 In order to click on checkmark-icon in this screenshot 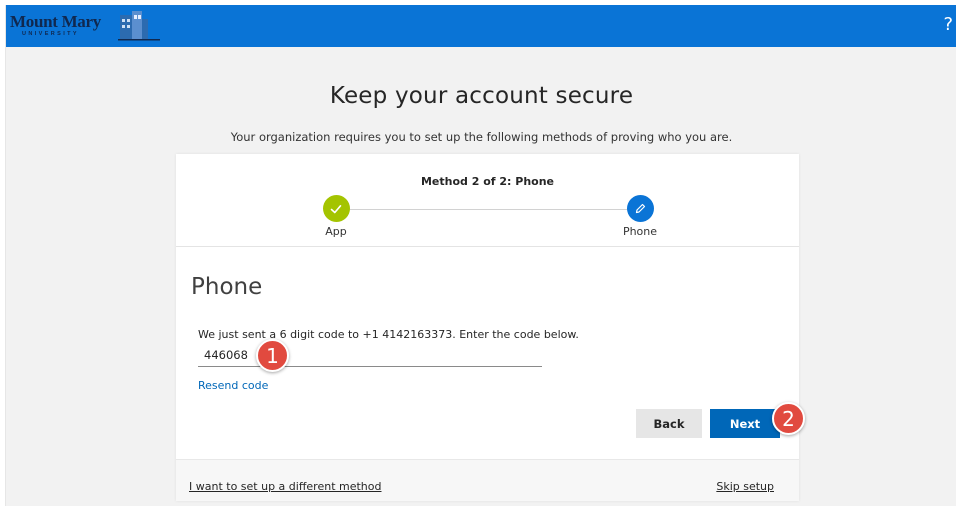, I will do `click(336, 208)`.